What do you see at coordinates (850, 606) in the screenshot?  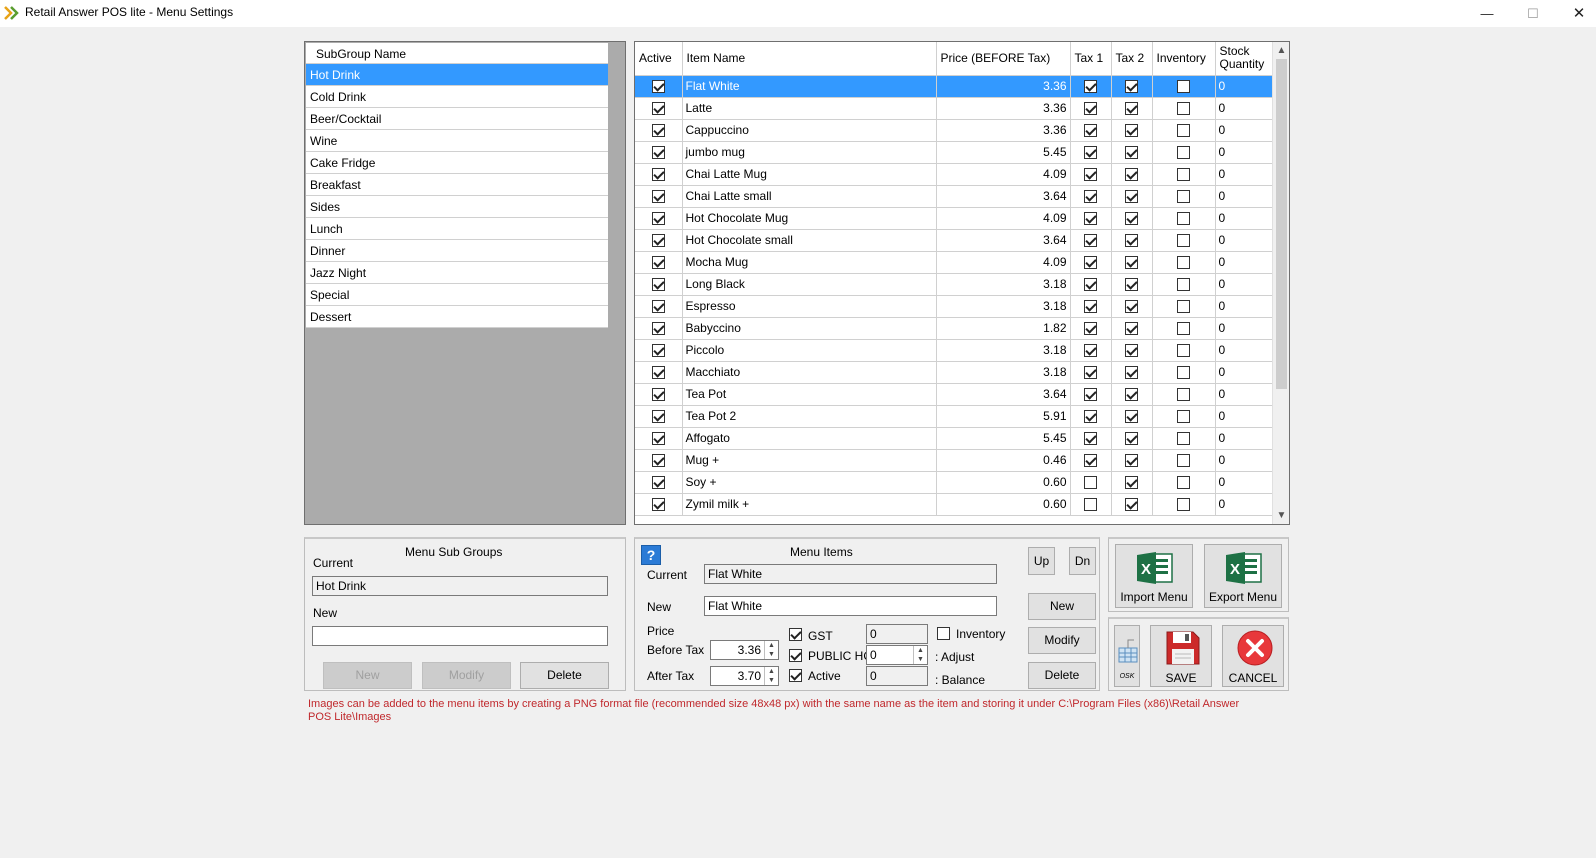 I see `item-new-input: Flat White` at bounding box center [850, 606].